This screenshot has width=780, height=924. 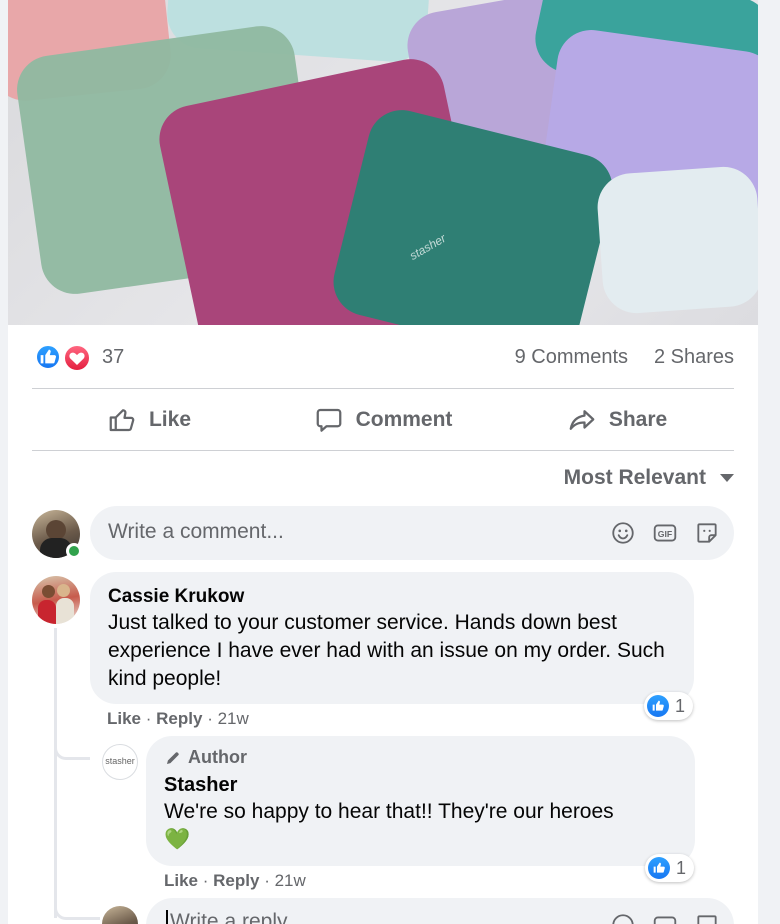 What do you see at coordinates (113, 357) in the screenshot?
I see `reaction-count: 37` at bounding box center [113, 357].